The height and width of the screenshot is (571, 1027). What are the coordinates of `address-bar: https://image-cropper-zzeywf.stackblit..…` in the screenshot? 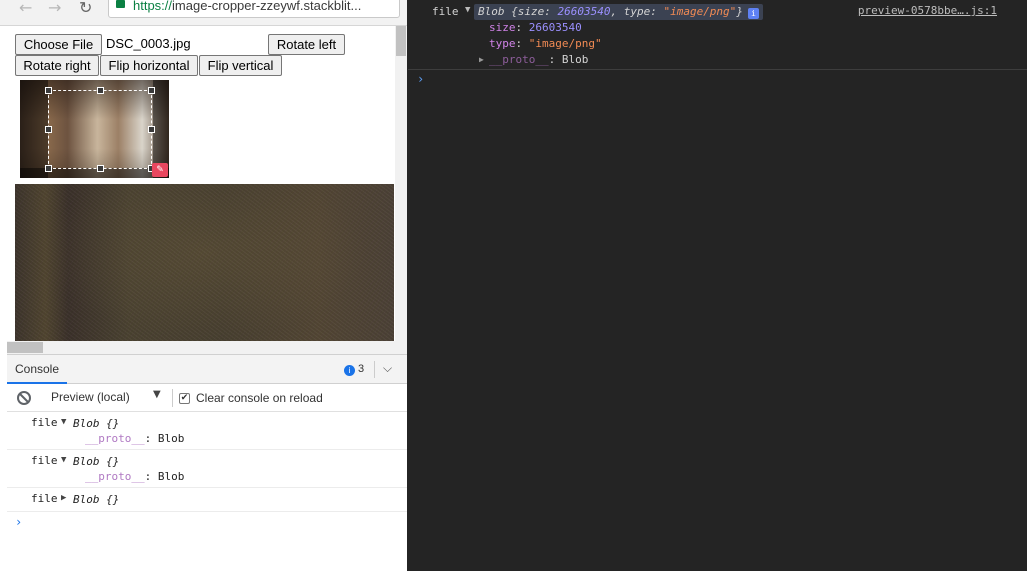 It's located at (254, 9).